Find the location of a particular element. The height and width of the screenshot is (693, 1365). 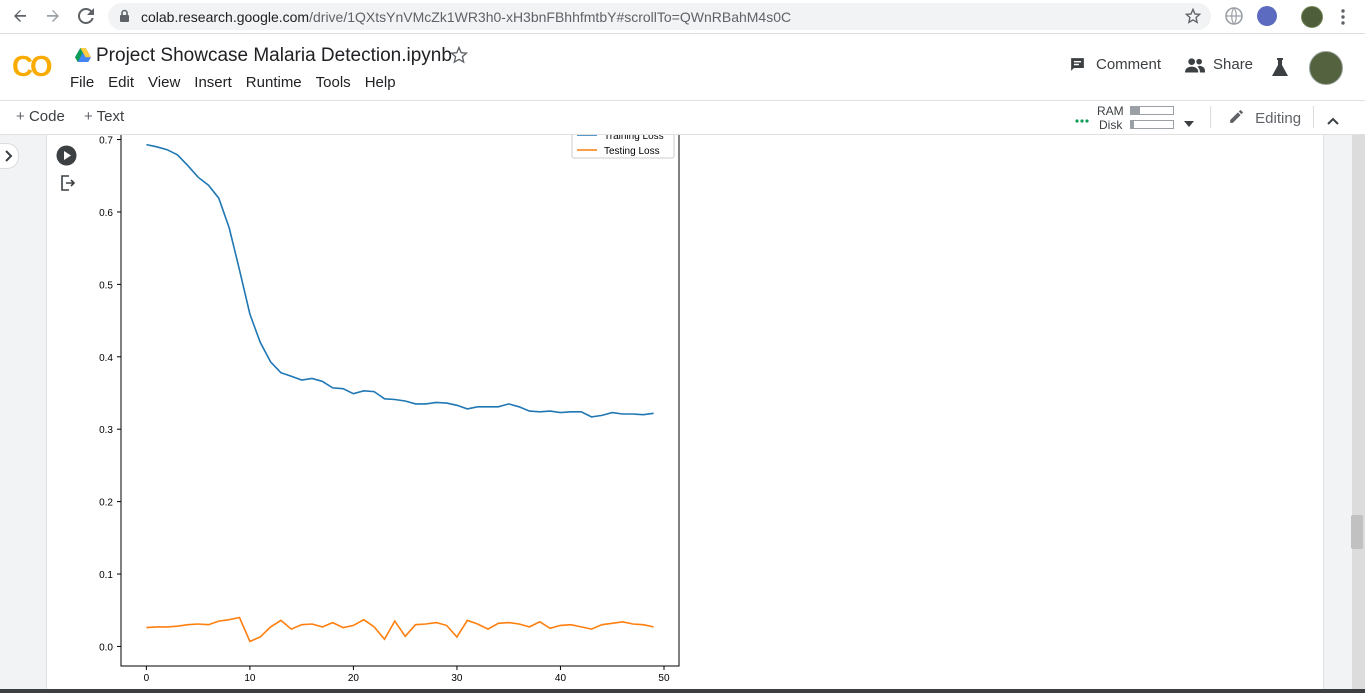

run-cell-icon is located at coordinates (66, 158).